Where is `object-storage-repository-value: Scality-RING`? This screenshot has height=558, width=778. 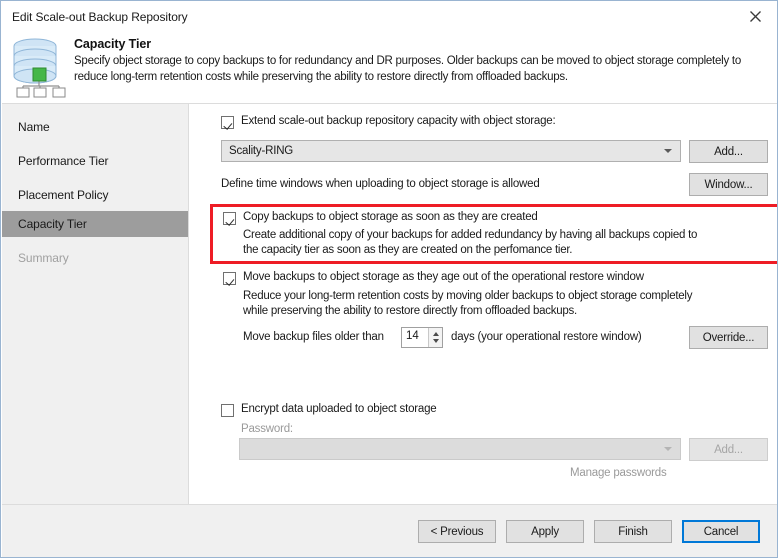 object-storage-repository-value: Scality-RING is located at coordinates (261, 151).